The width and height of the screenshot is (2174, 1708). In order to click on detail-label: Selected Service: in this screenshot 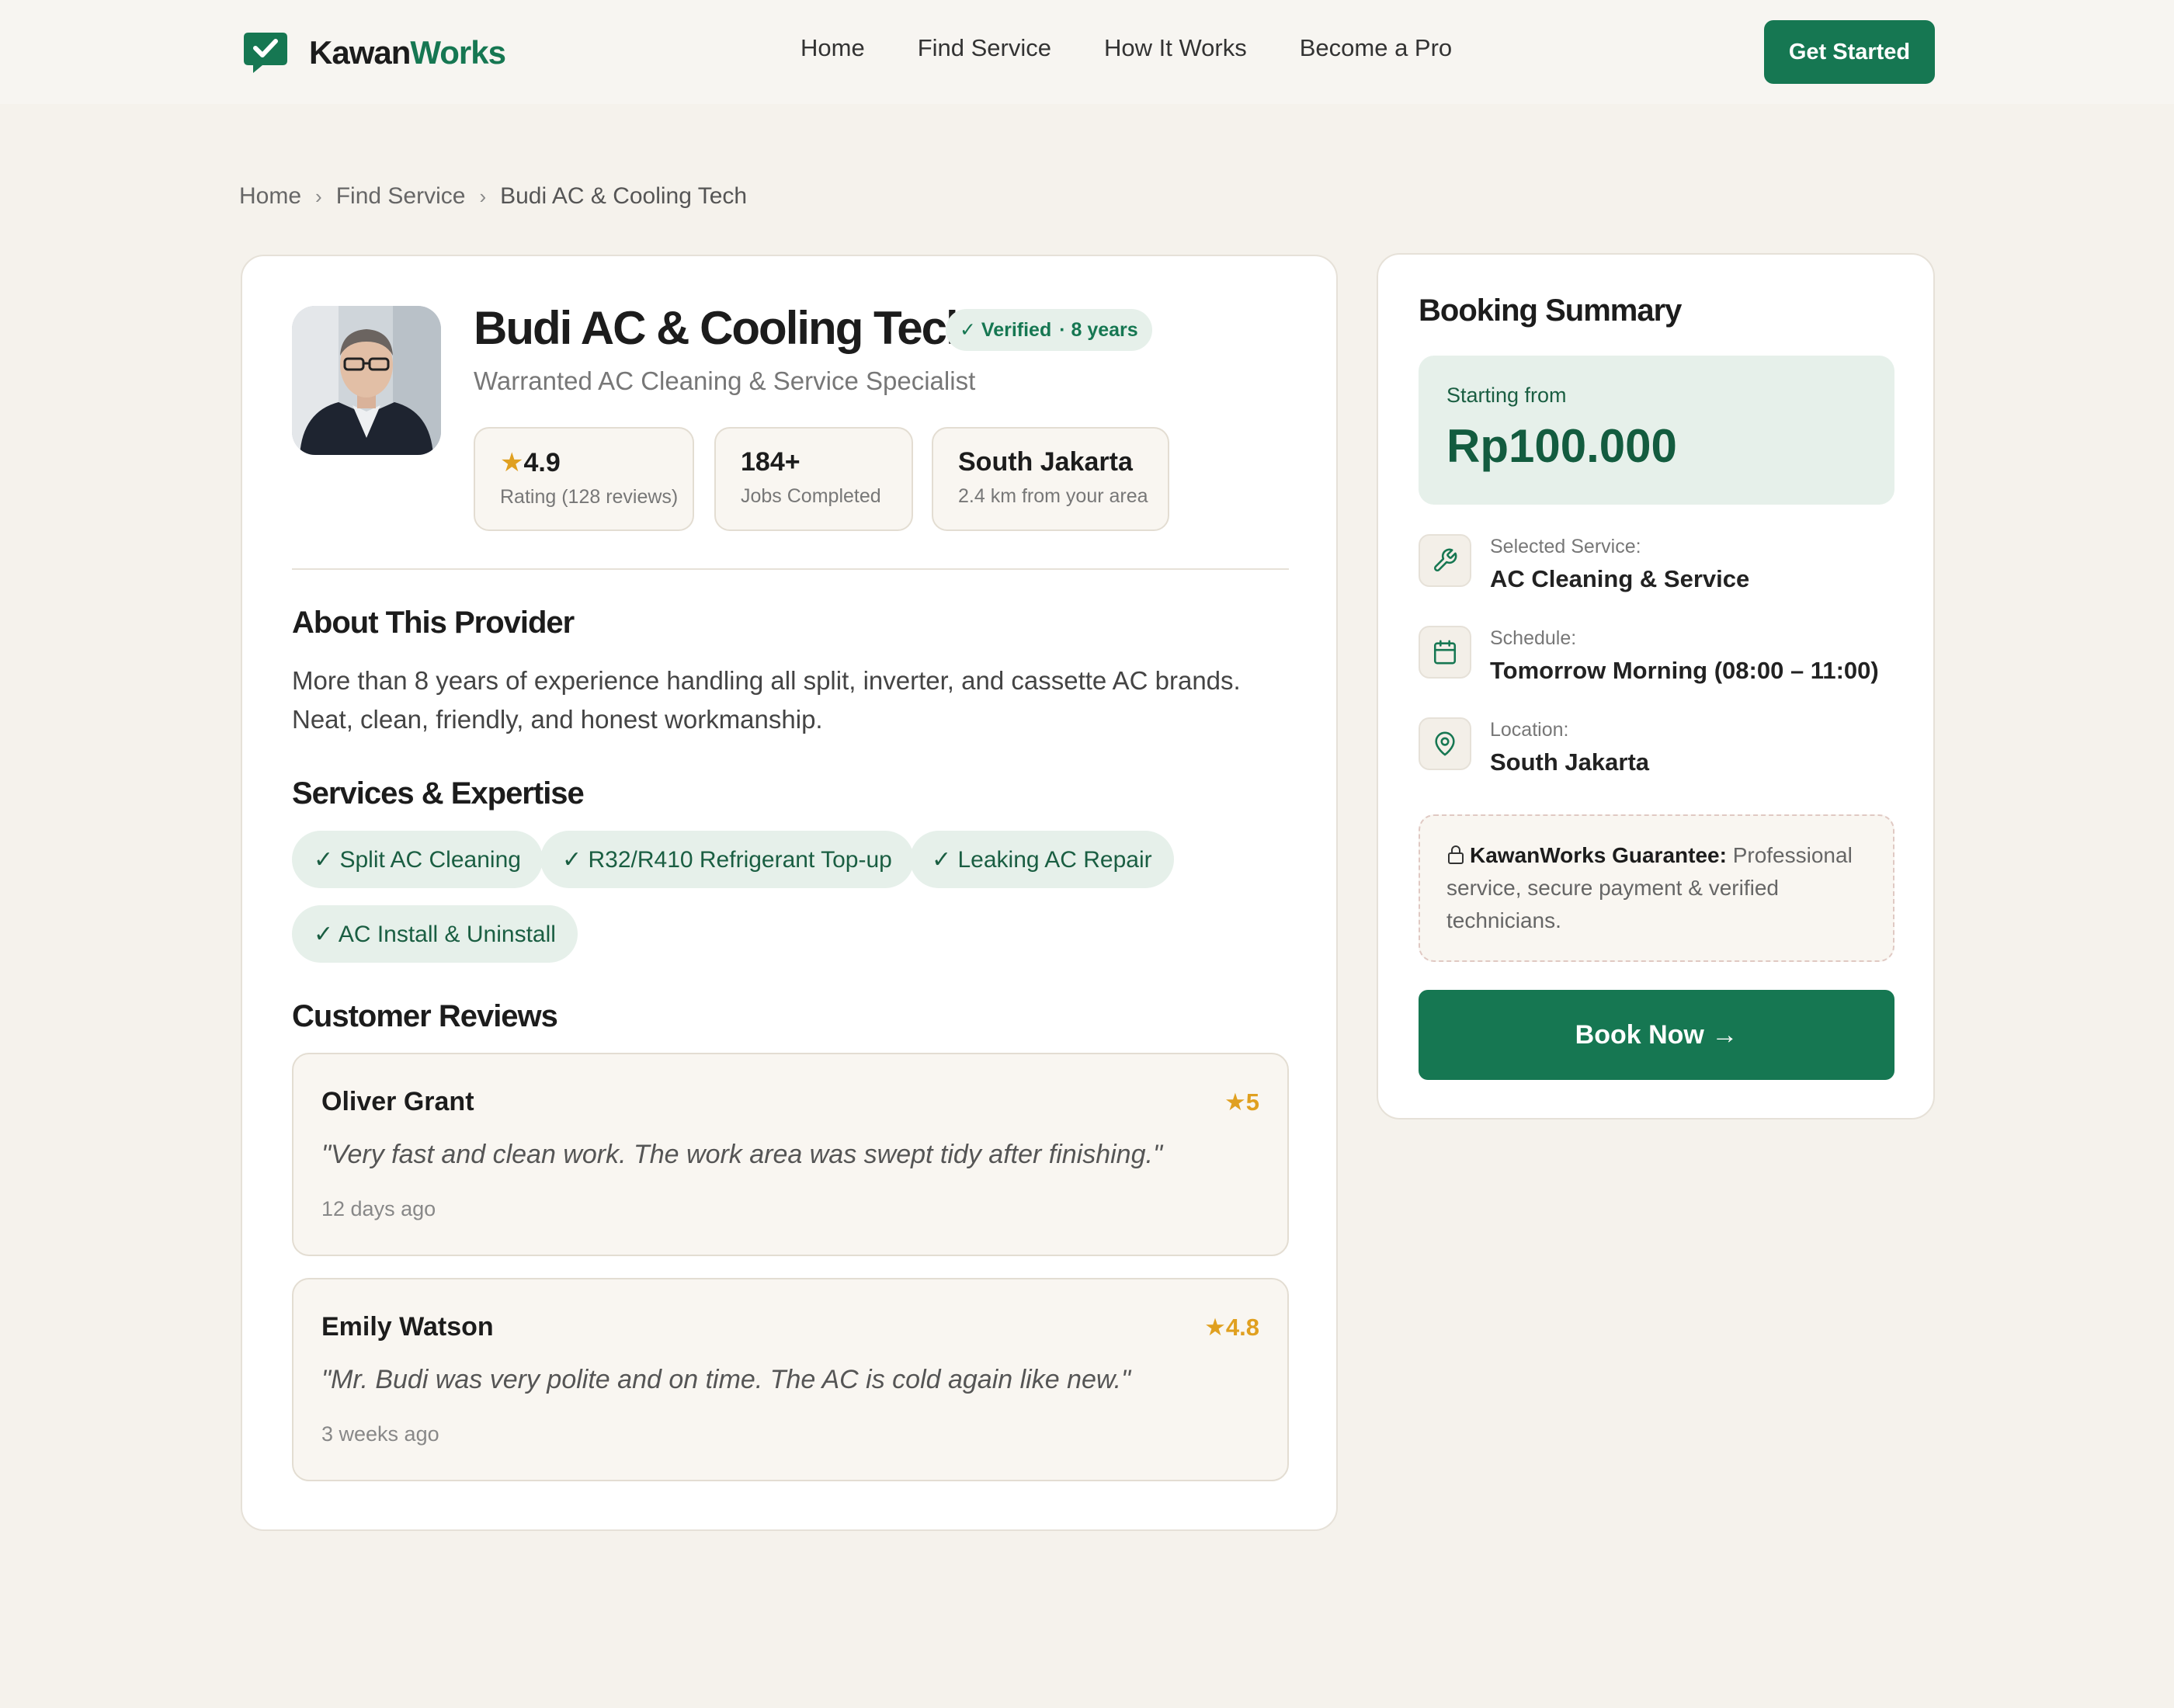, I will do `click(1566, 546)`.